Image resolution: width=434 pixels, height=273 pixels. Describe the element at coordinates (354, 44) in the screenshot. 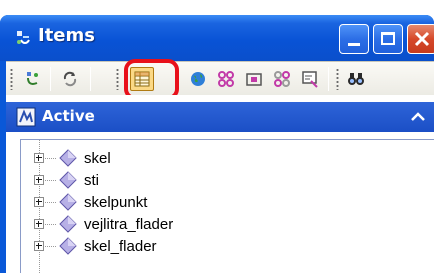

I see `minimize-icon` at that location.